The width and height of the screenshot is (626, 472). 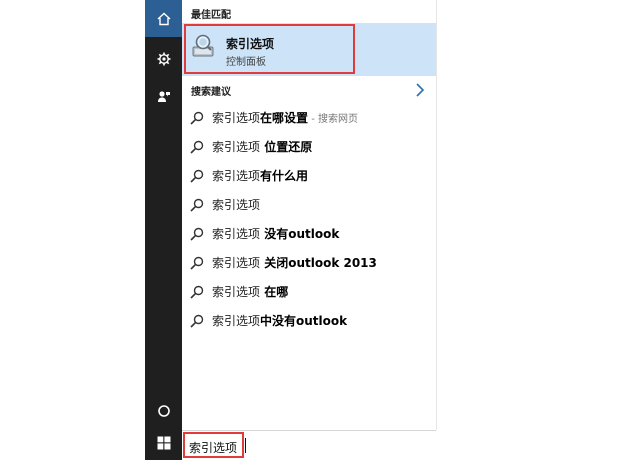 What do you see at coordinates (246, 62) in the screenshot?
I see `best-match-subtitle: 控制面板` at bounding box center [246, 62].